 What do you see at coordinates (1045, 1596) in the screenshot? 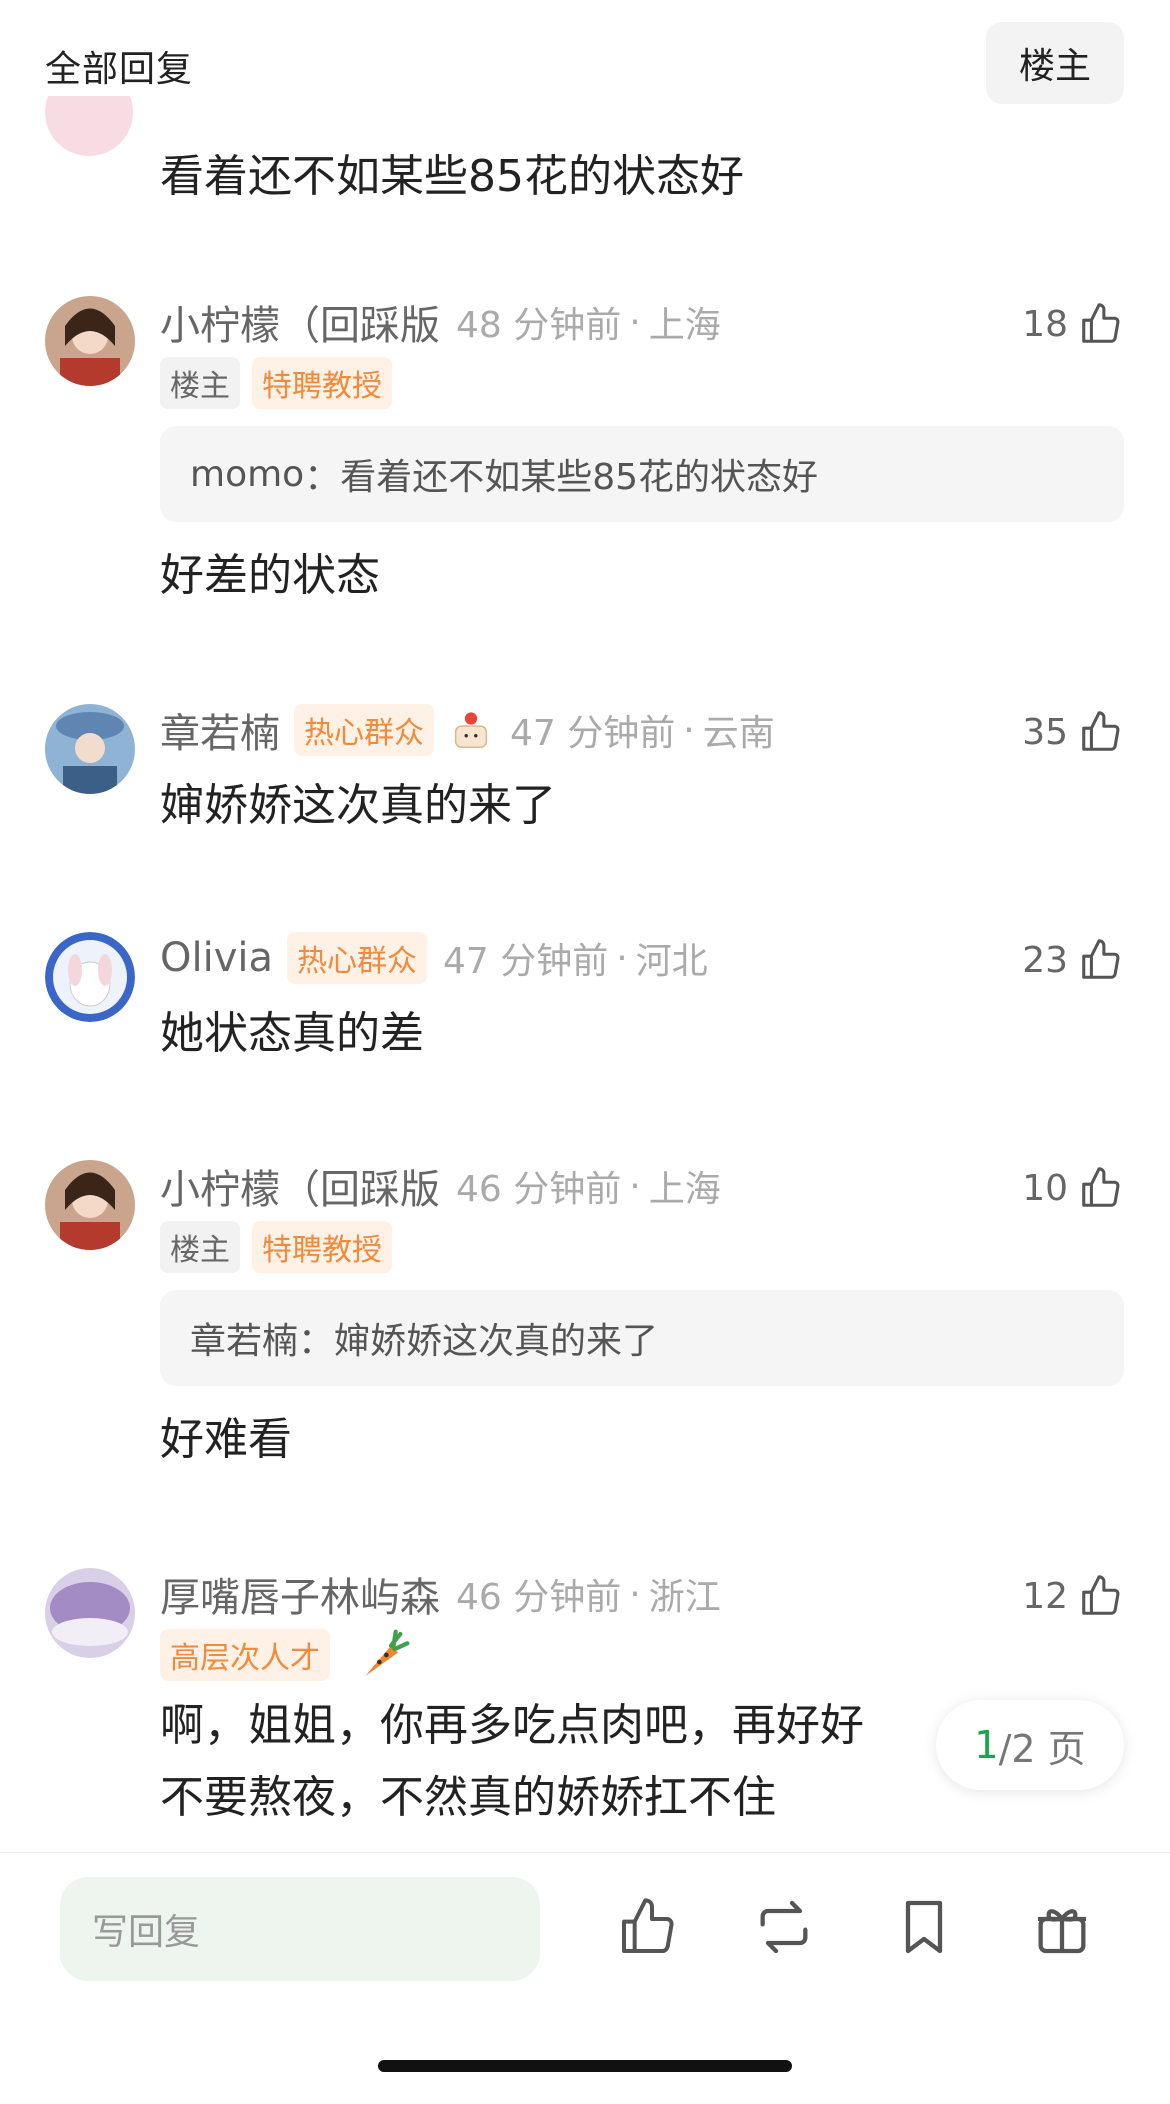
I see `like-count: 12` at bounding box center [1045, 1596].